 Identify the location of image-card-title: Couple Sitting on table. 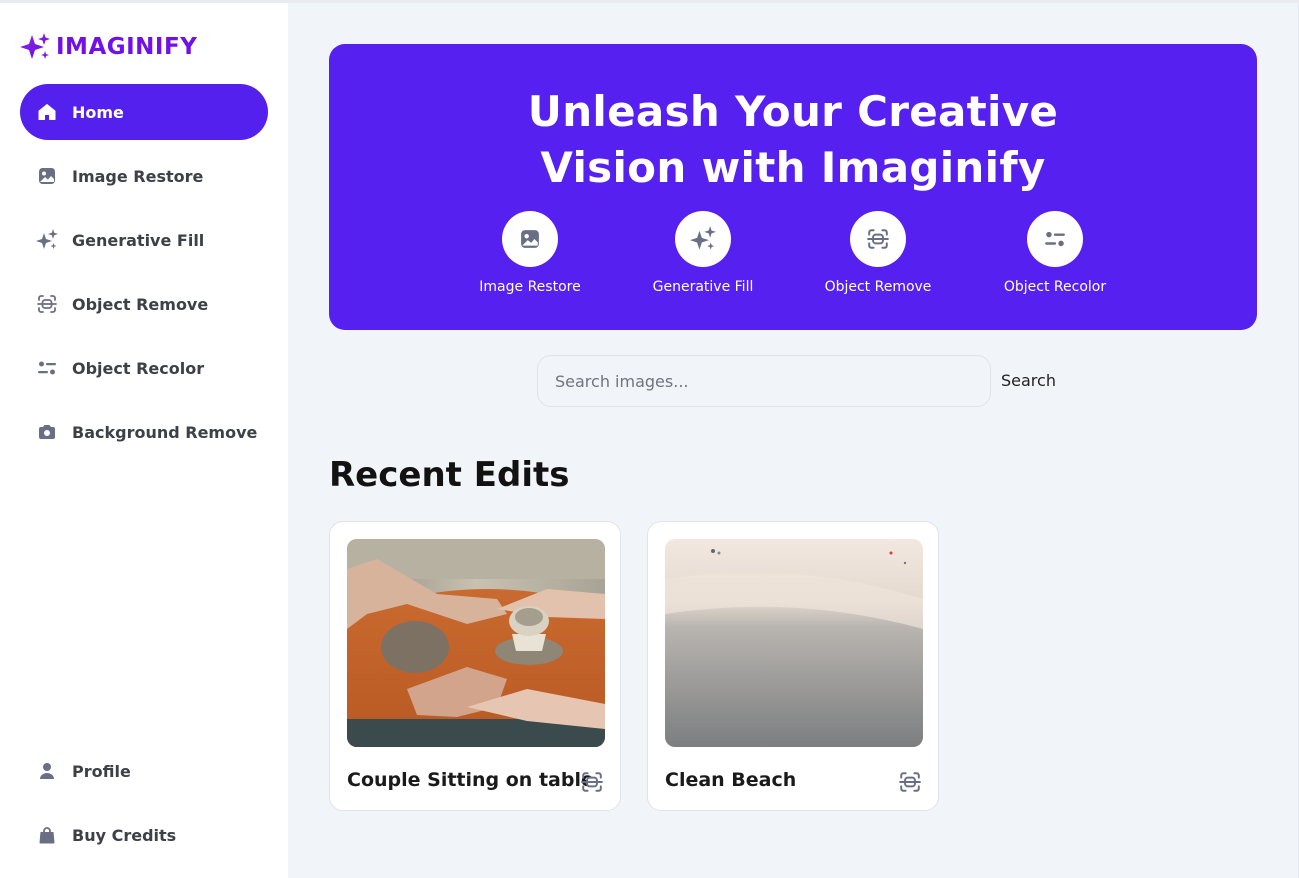
(470, 780).